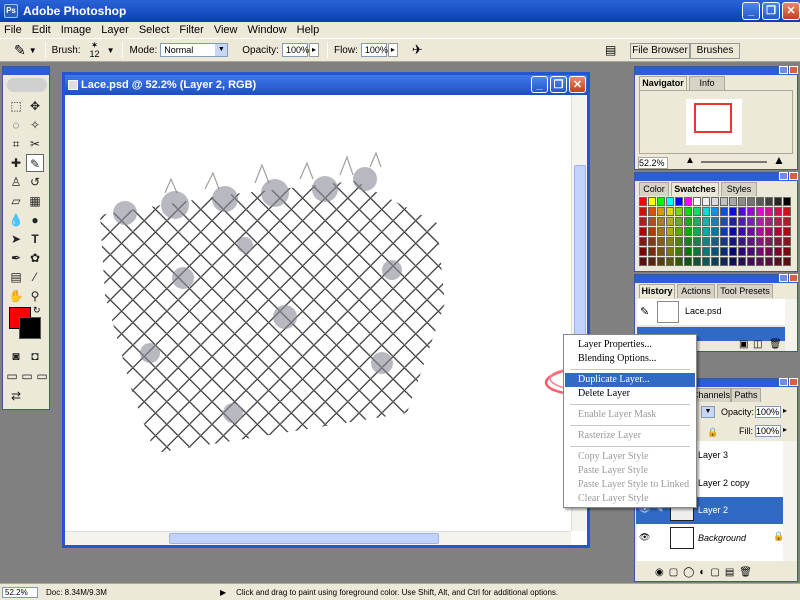 The height and width of the screenshot is (600, 800). What do you see at coordinates (16, 277) in the screenshot?
I see `notes-tool-icon: ▤` at bounding box center [16, 277].